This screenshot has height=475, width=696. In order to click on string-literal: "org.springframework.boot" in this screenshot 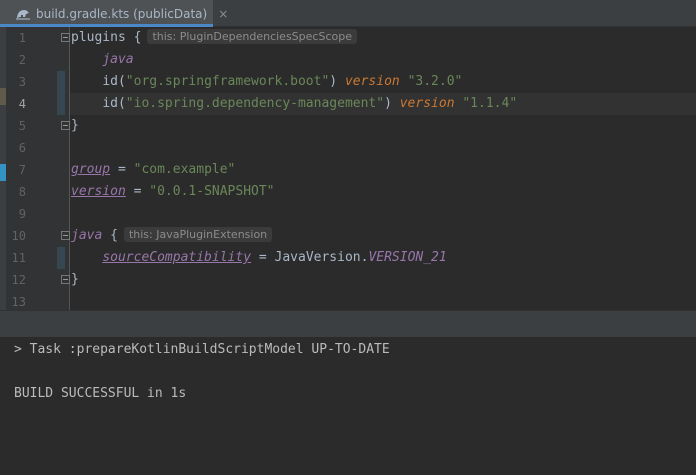, I will do `click(227, 81)`.